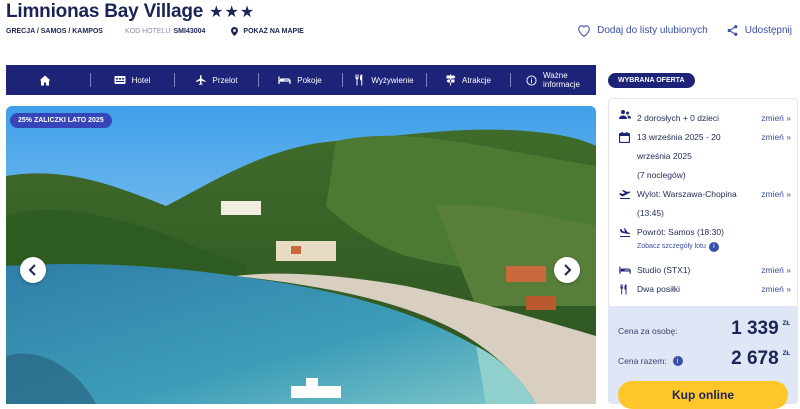 Image resolution: width=800 pixels, height=409 pixels. I want to click on breadcrumb: GRECJA / SAMOS / KAMPOS, so click(54, 31).